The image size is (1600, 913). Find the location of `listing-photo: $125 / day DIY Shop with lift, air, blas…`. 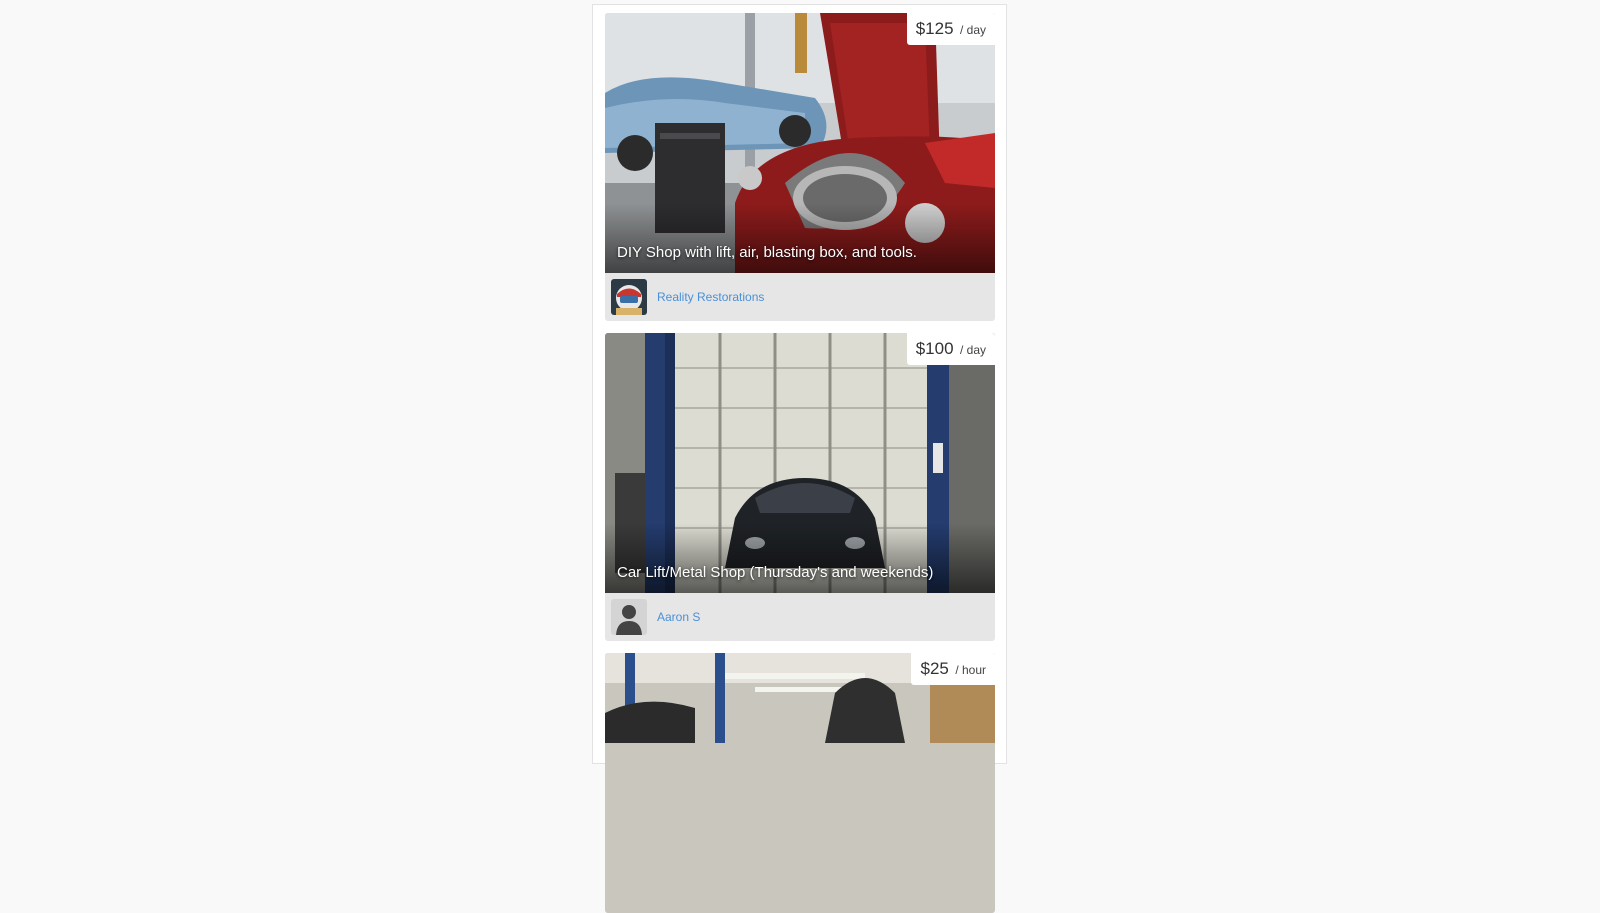

listing-photo: $125 / day DIY Shop with lift, air, blas… is located at coordinates (800, 143).